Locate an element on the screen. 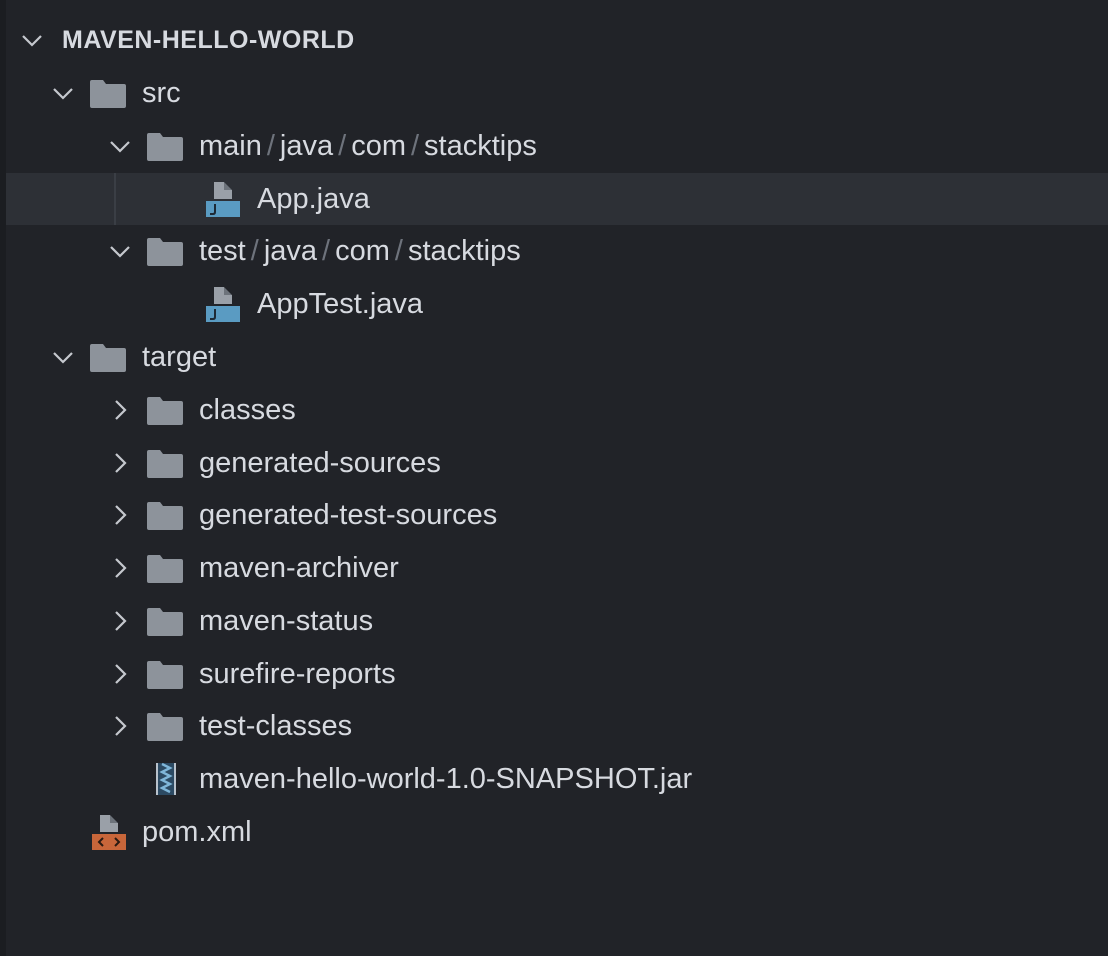 This screenshot has width=1108, height=956. tree-item-apptest-java: AppTest.java is located at coordinates (557, 304).